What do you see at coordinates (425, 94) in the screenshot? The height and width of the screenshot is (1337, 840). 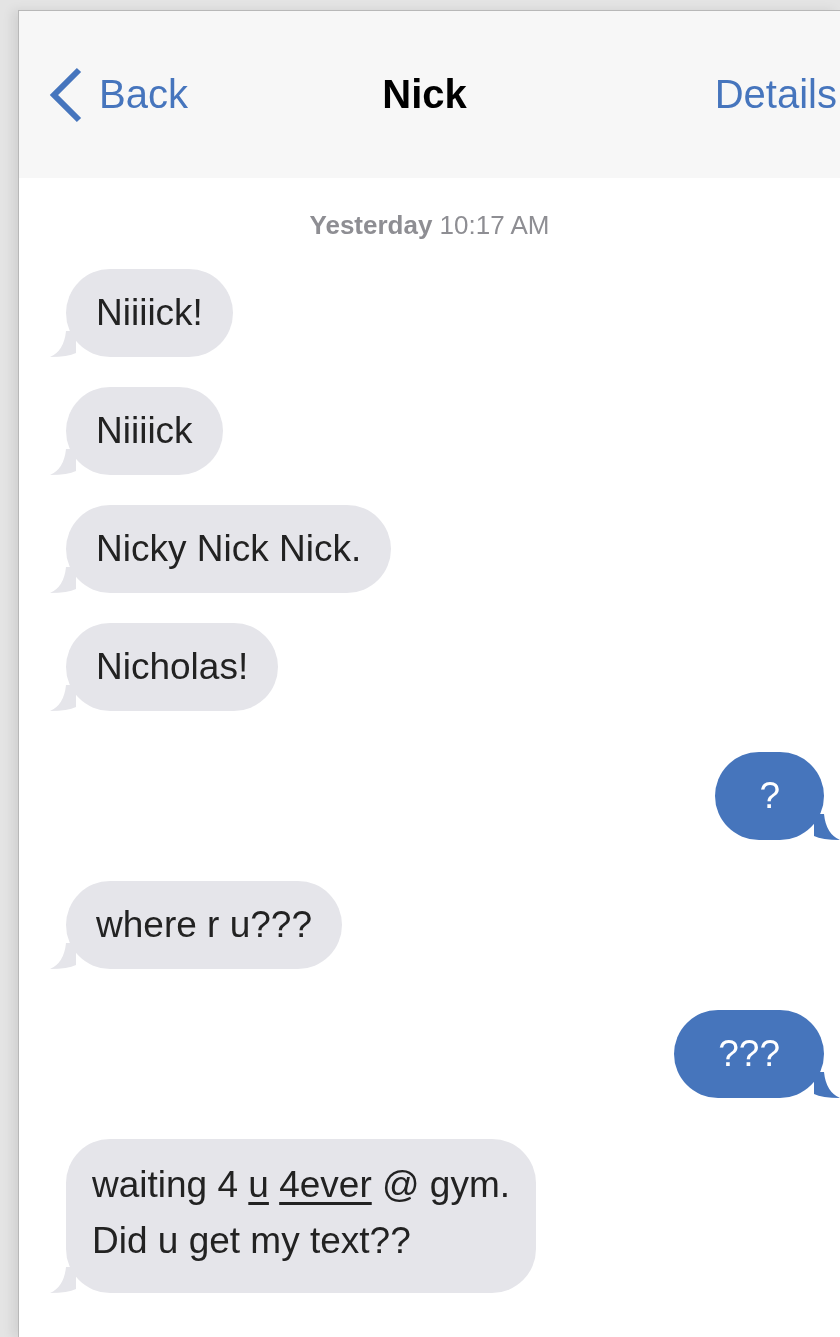 I see `contact-name: Nick` at bounding box center [425, 94].